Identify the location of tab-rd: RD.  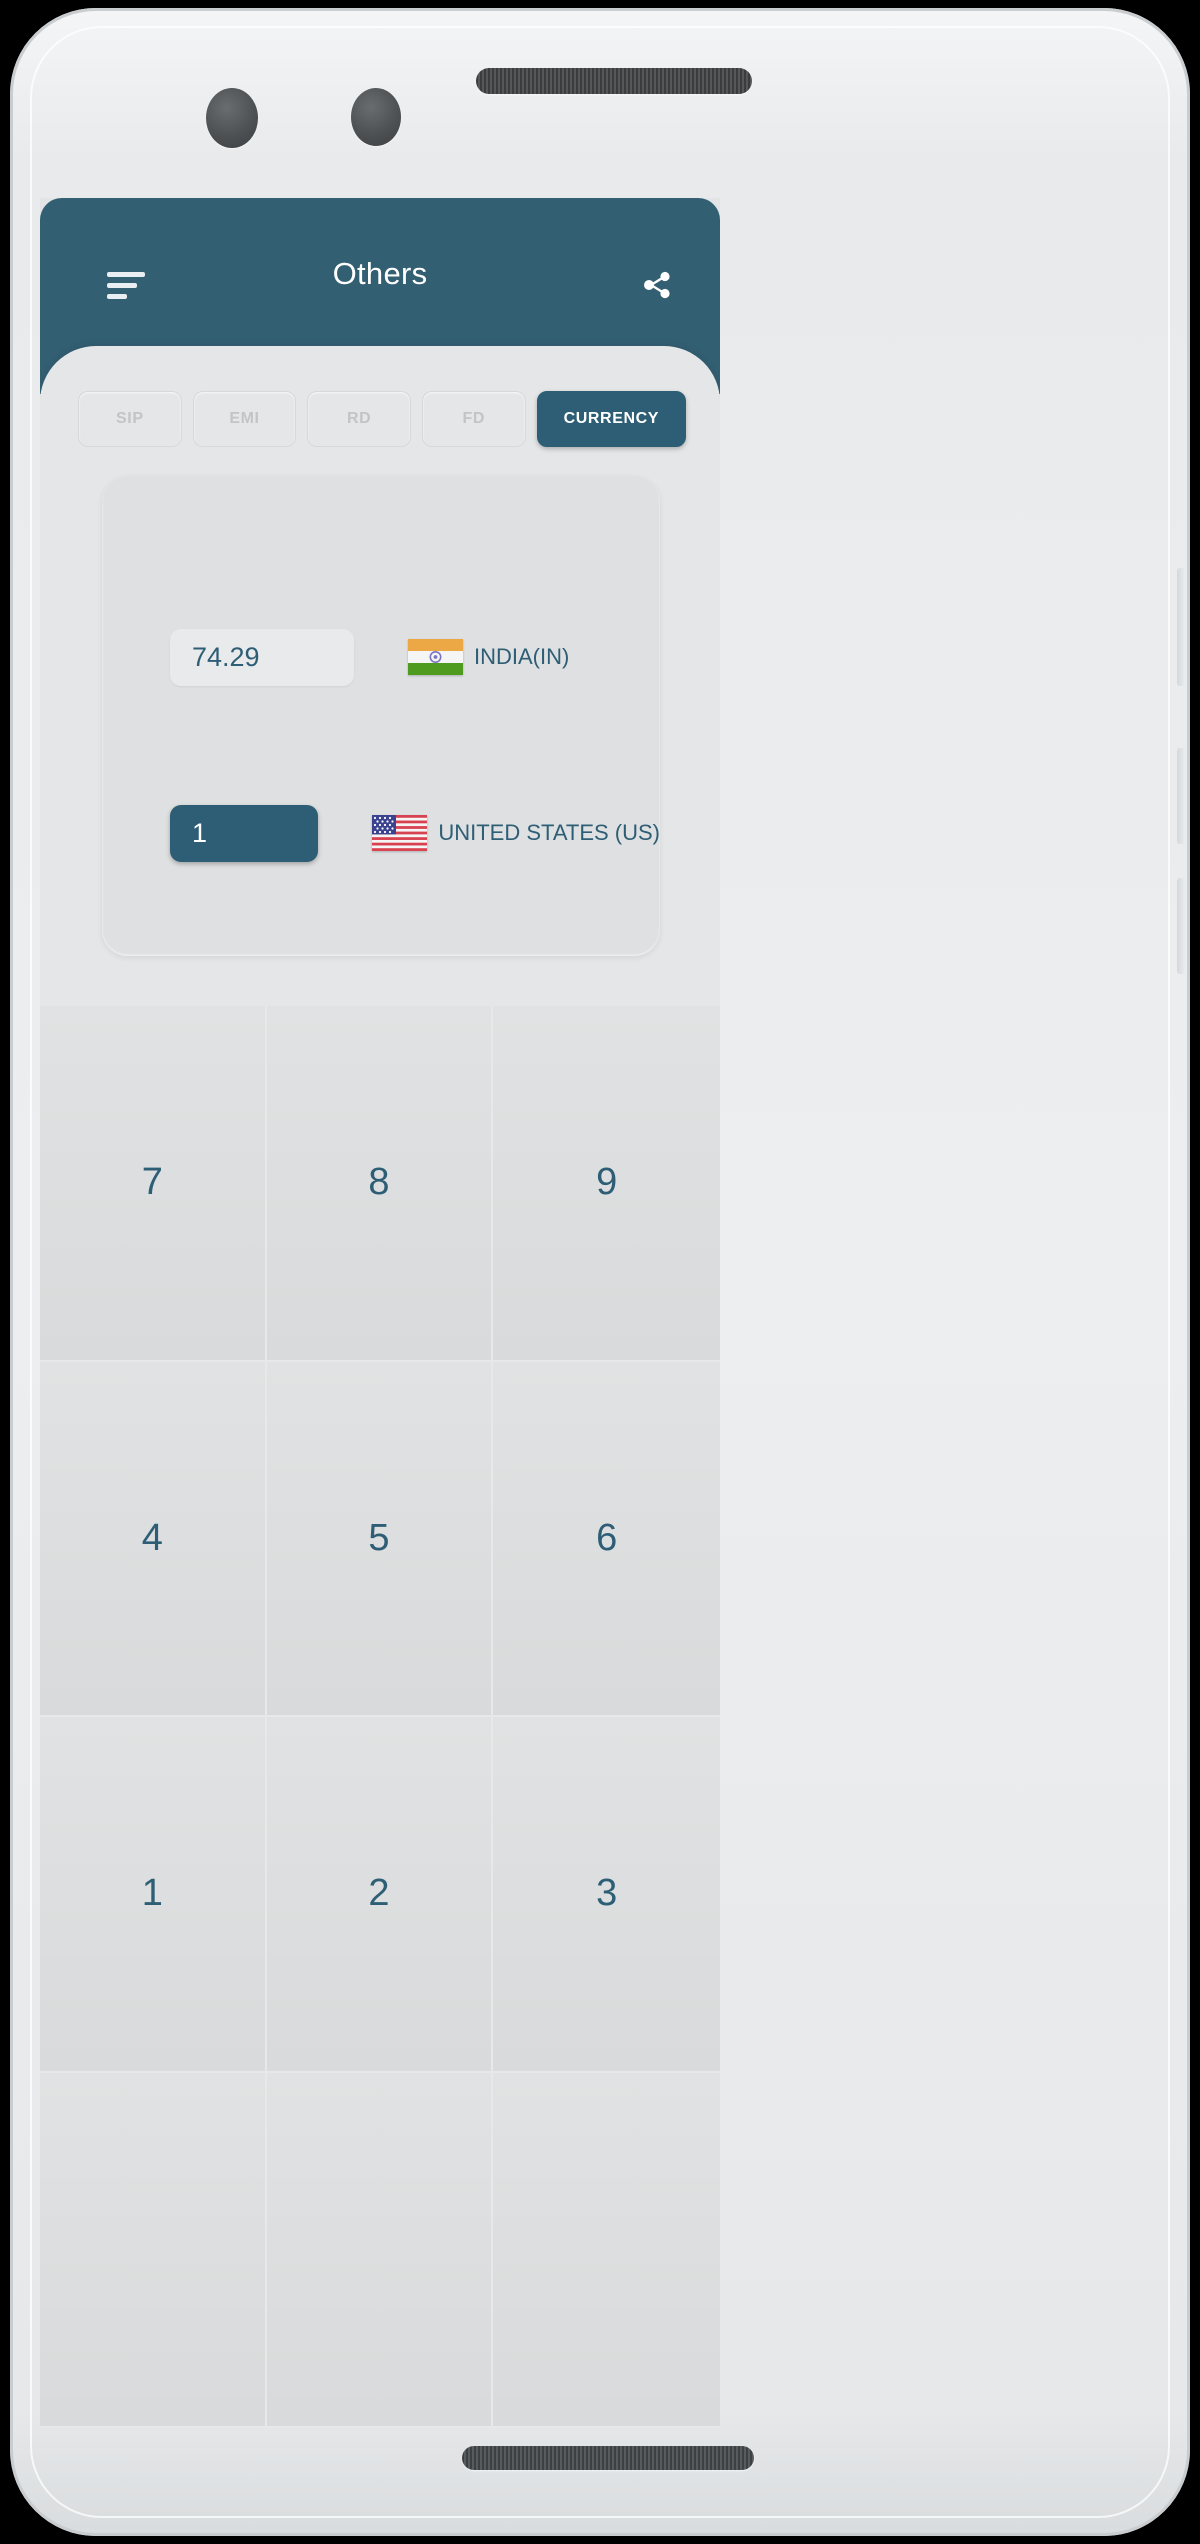
(359, 419).